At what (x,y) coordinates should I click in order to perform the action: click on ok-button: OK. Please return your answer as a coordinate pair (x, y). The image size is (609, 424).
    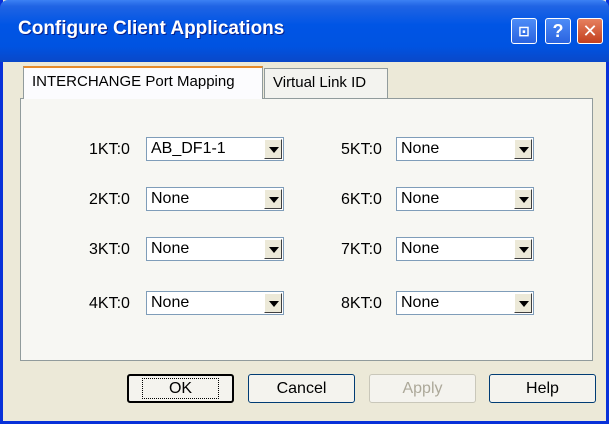
    Looking at the image, I should click on (180, 388).